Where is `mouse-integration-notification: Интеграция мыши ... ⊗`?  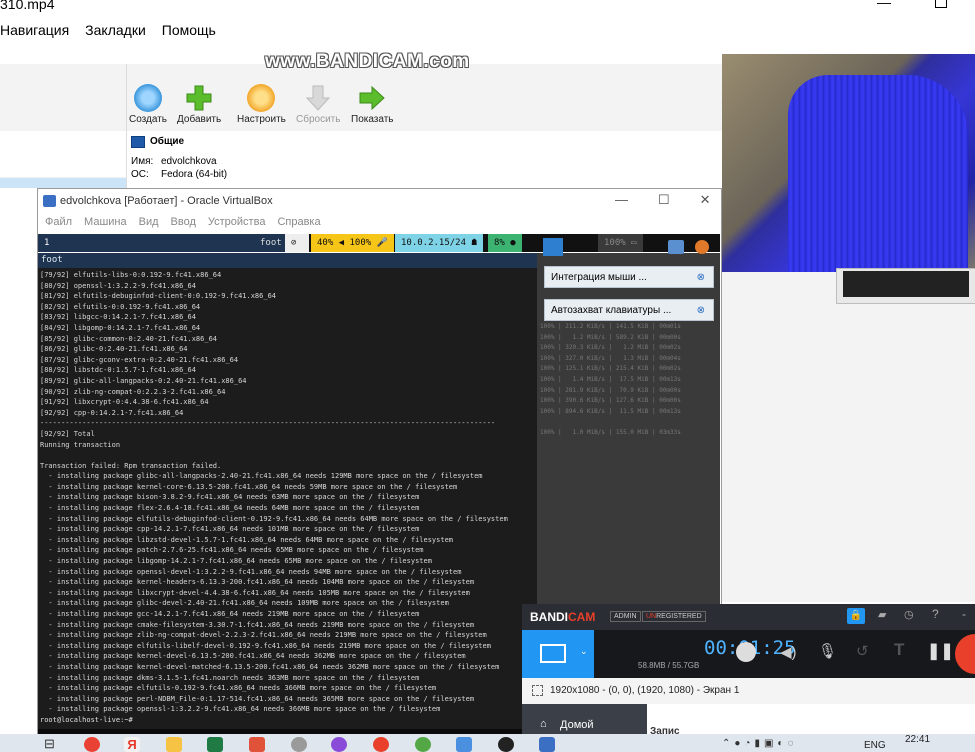 mouse-integration-notification: Интеграция мыши ... ⊗ is located at coordinates (629, 277).